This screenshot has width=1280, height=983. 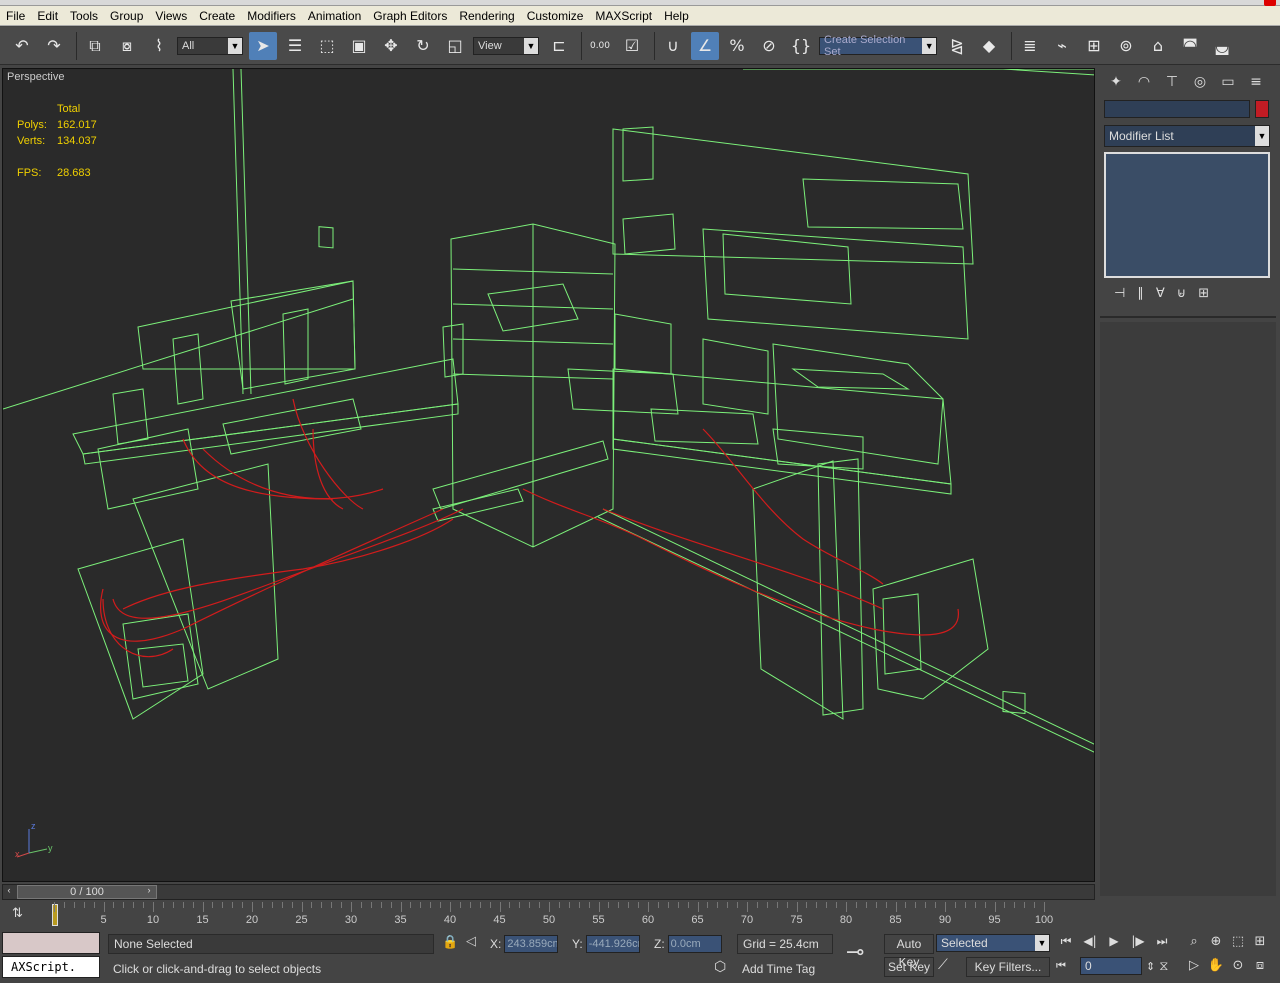 I want to click on redo-icon: ↷, so click(x=54, y=46).